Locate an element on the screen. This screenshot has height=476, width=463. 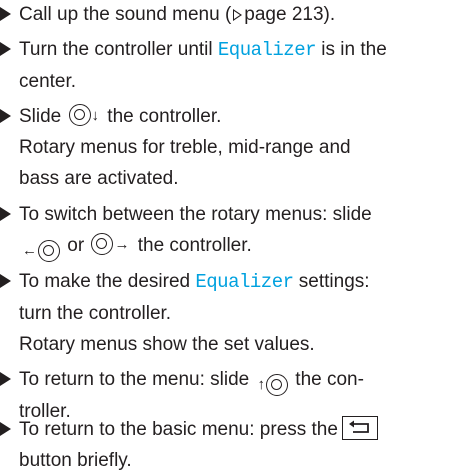
step-4-text-end: the controller. is located at coordinates (192, 245).